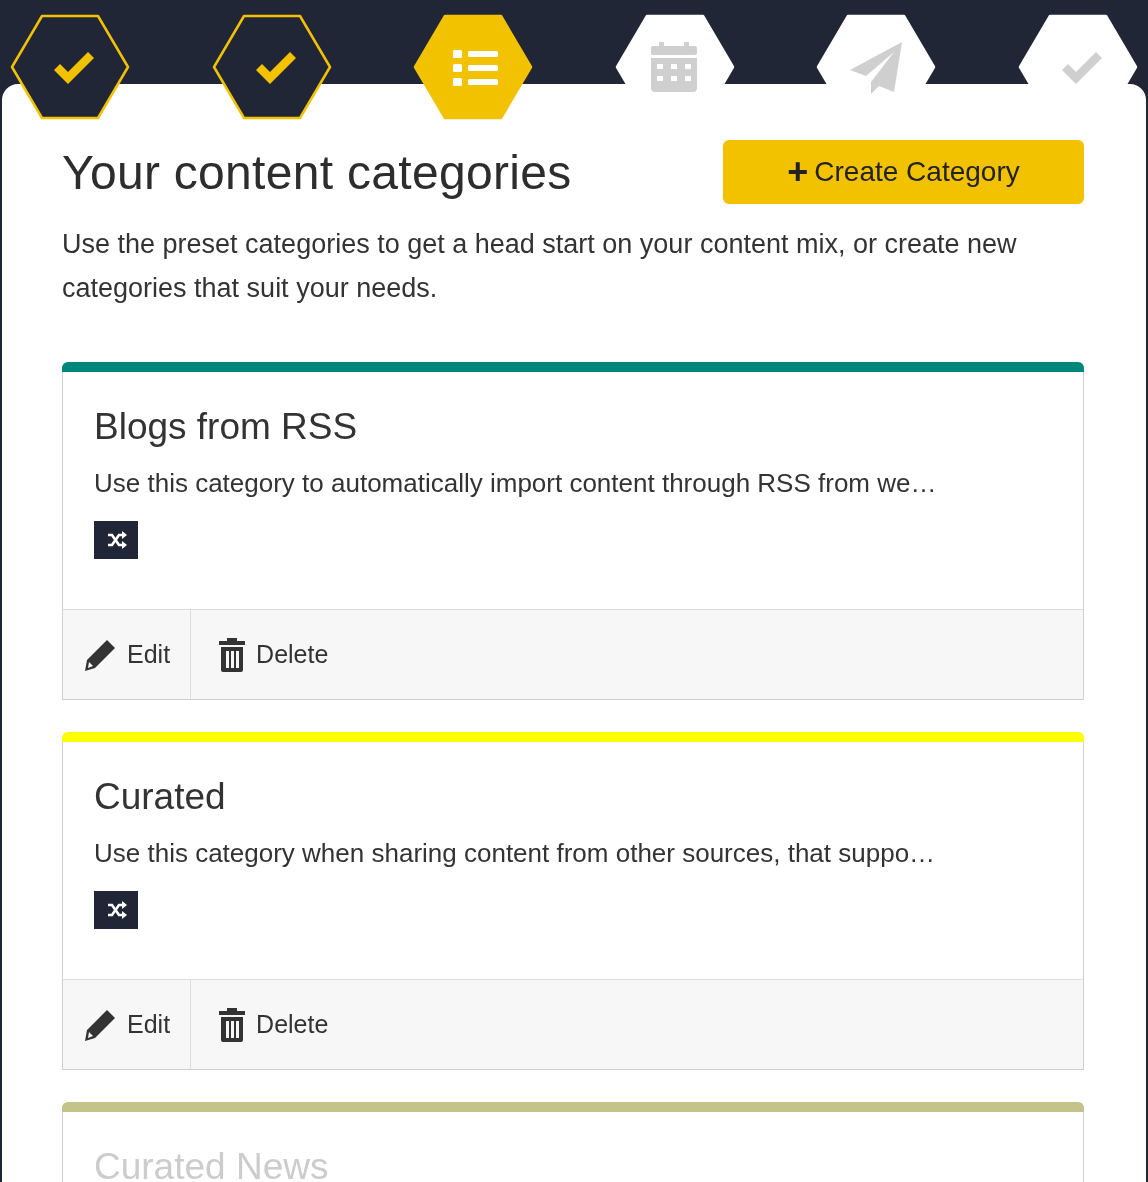 The width and height of the screenshot is (1148, 1182). Describe the element at coordinates (903, 172) in the screenshot. I see `create-category-button: + Create Category` at that location.